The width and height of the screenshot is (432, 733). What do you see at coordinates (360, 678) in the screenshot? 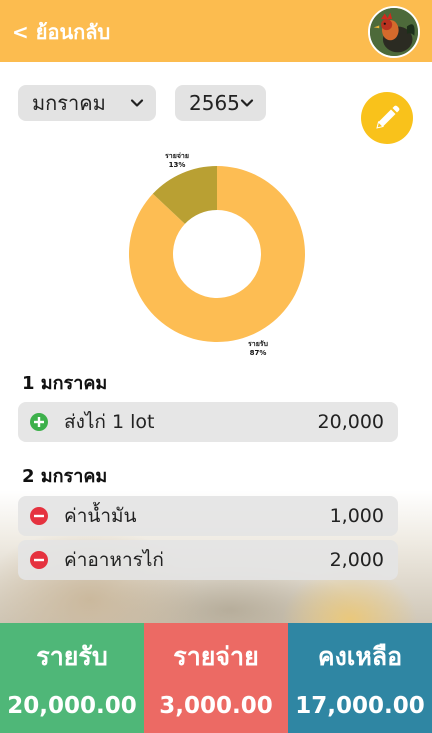
I see `balance-summary: คงเหลือ 17,000.00` at bounding box center [360, 678].